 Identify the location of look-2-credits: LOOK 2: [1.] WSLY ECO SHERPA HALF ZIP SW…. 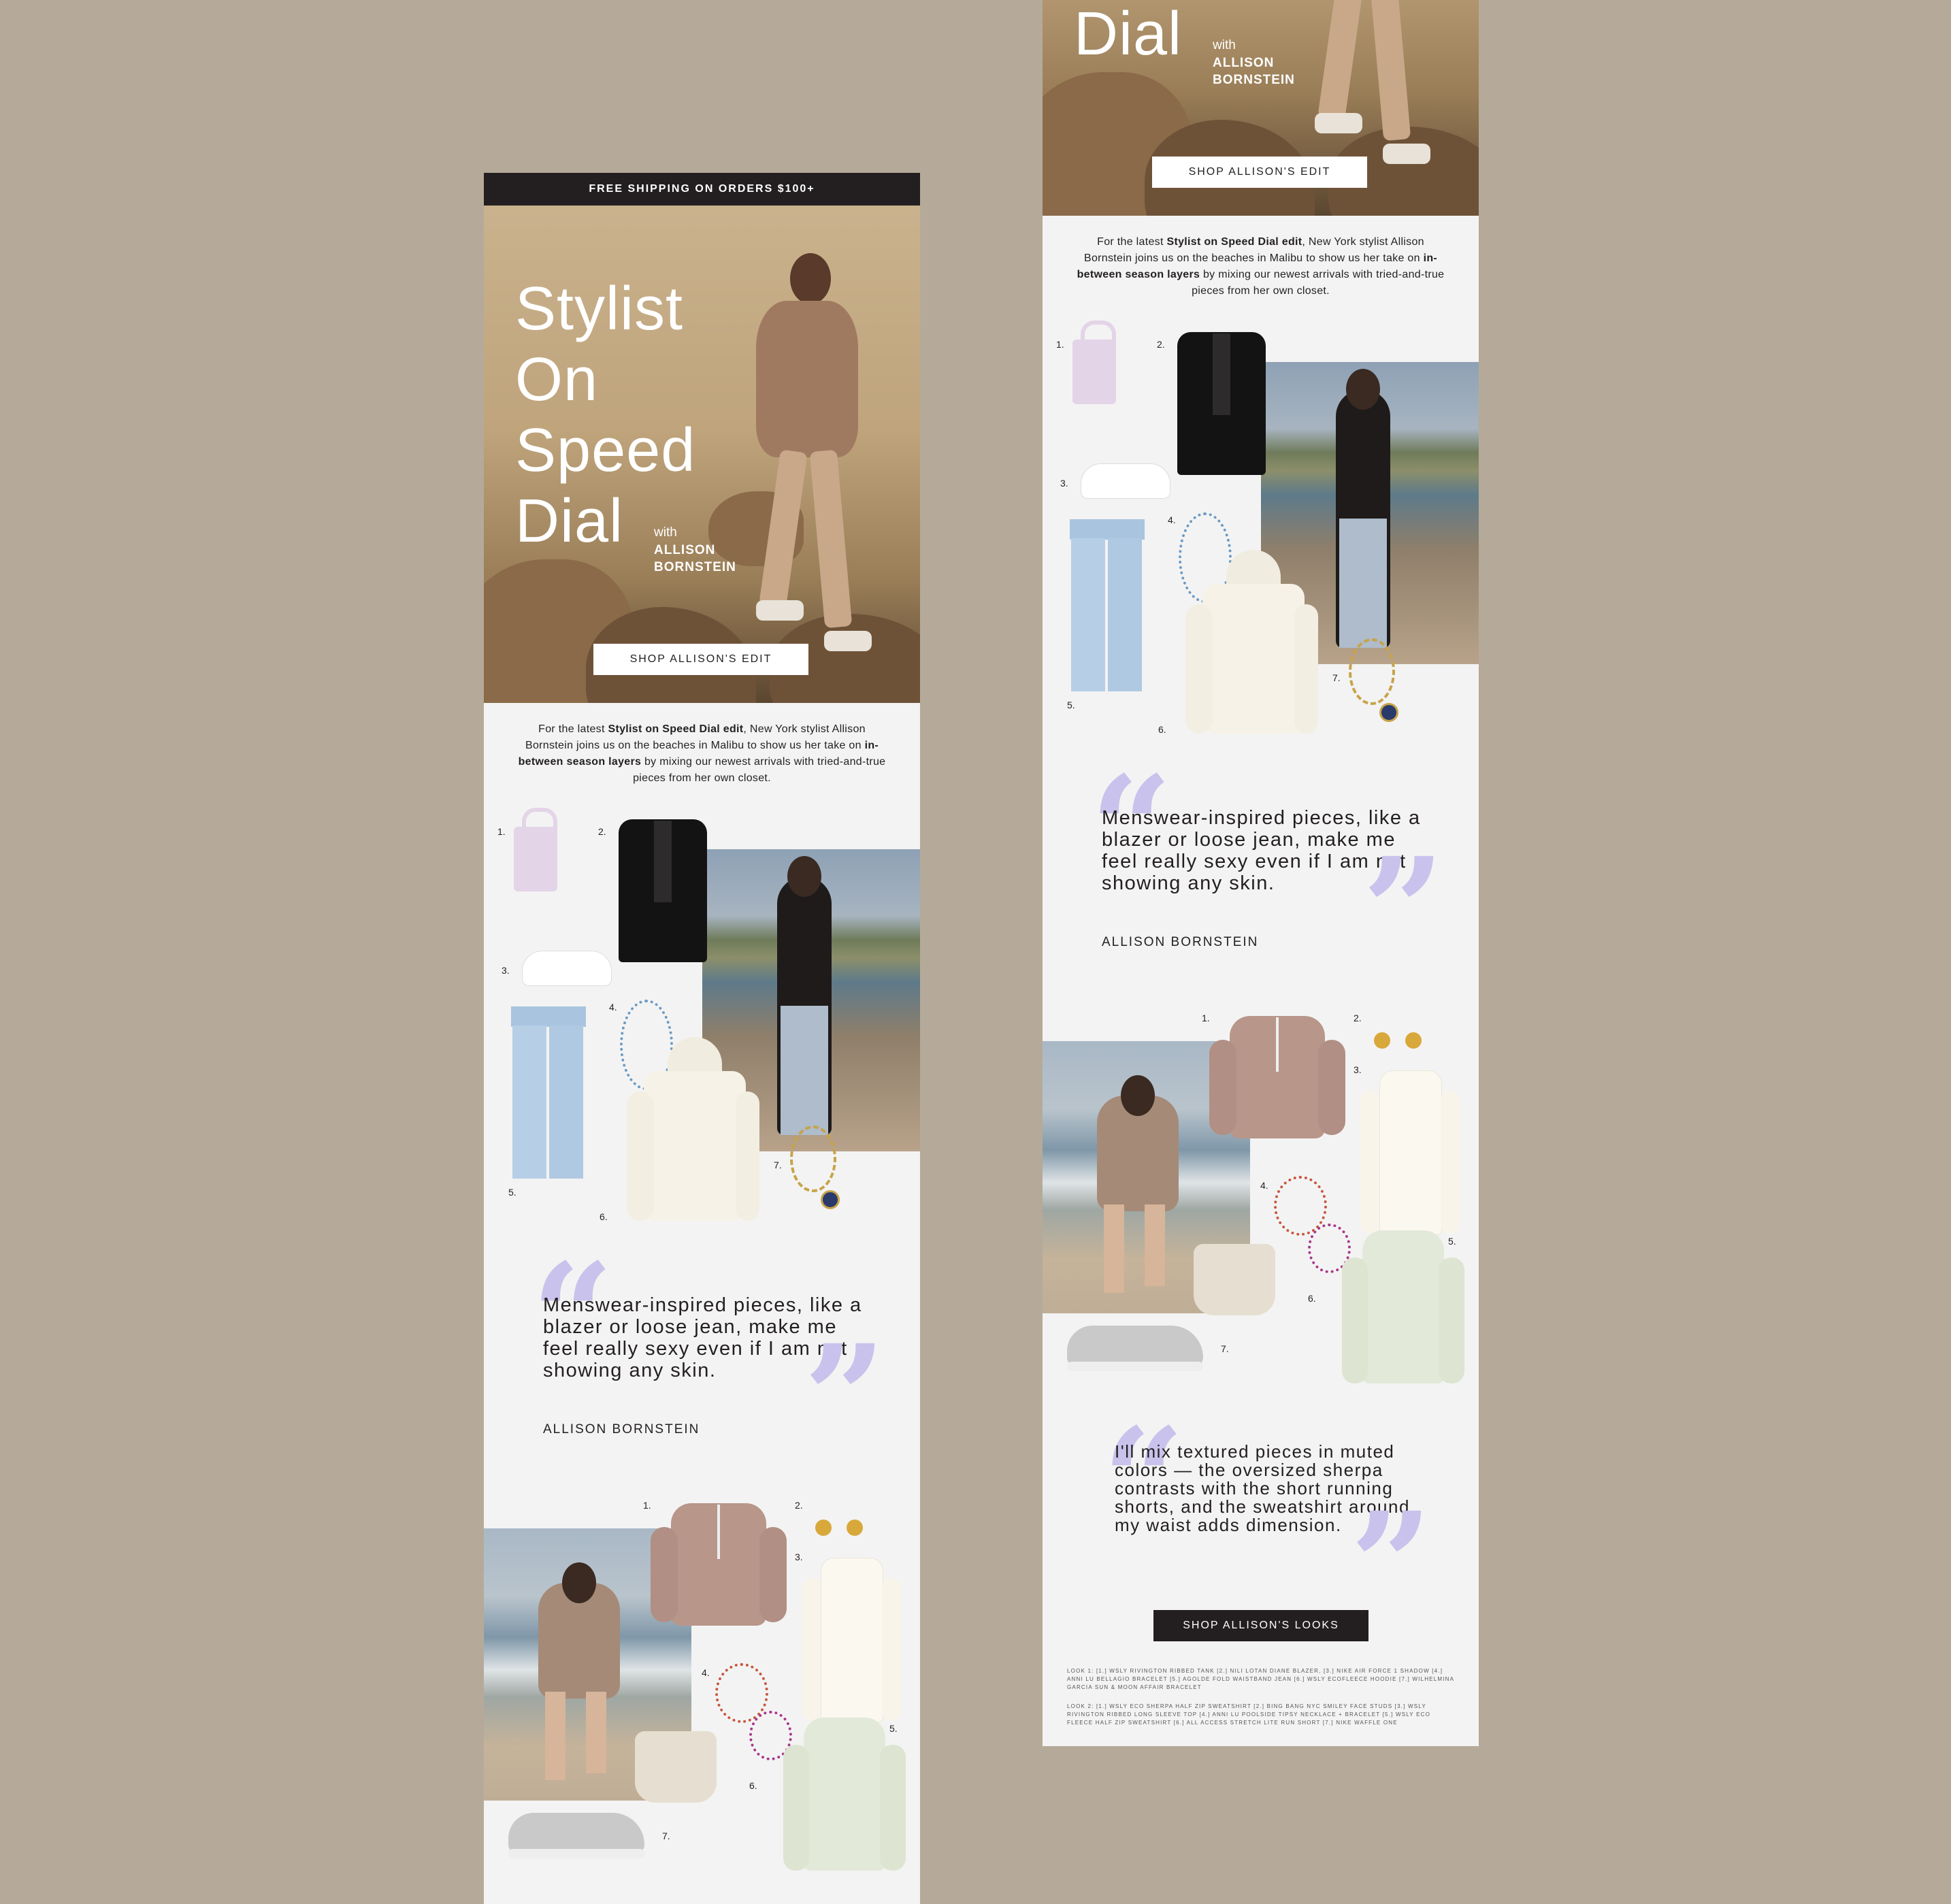
(1249, 1715).